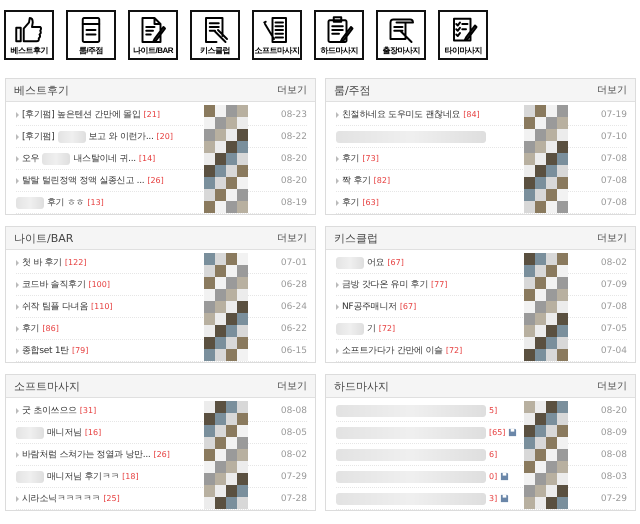 The width and height of the screenshot is (640, 524). I want to click on post-date: 06-24, so click(293, 307).